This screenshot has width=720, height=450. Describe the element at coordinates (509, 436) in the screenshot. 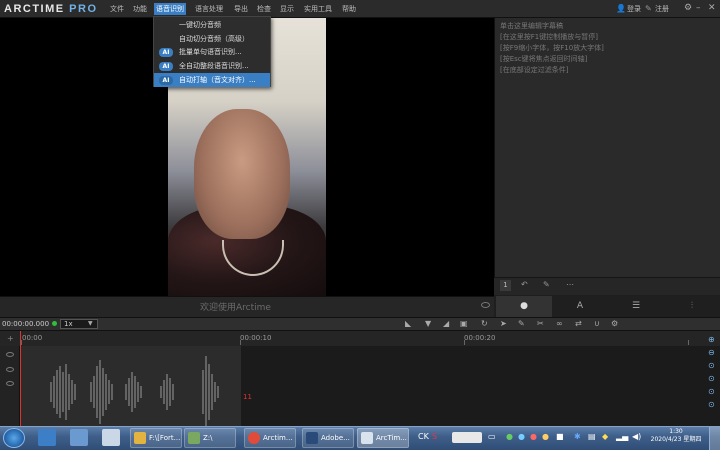

I see `wechat-icon: ●` at that location.